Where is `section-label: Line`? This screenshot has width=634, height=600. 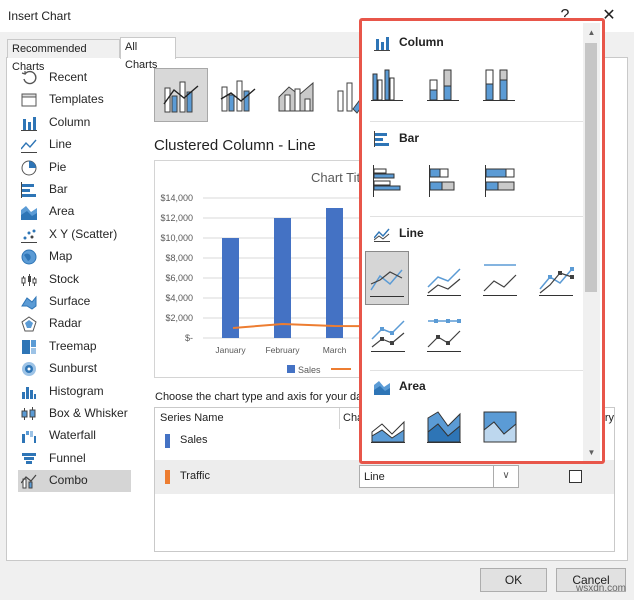 section-label: Line is located at coordinates (411, 233).